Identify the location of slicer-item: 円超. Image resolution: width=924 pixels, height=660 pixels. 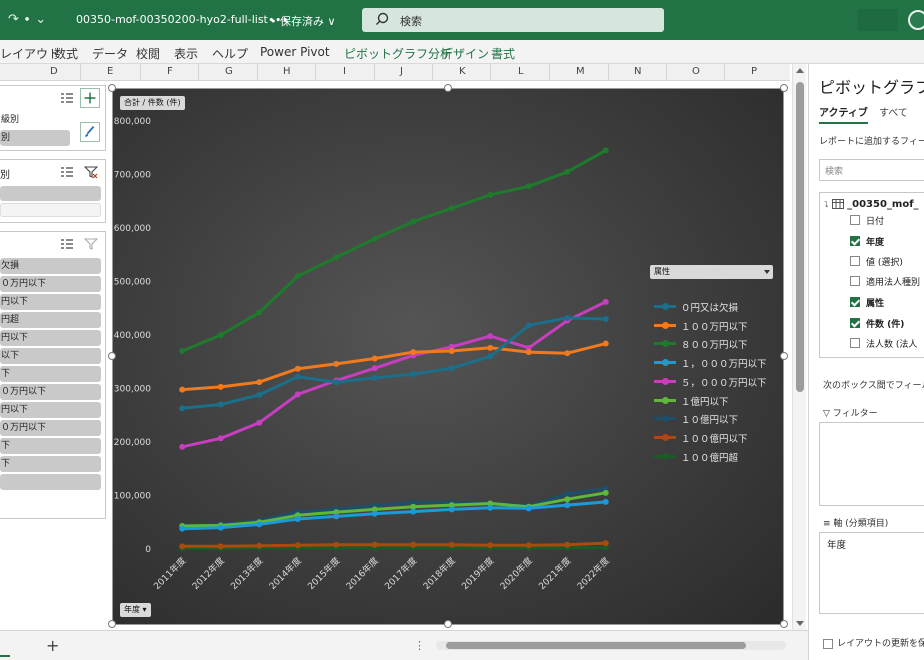
(50, 320).